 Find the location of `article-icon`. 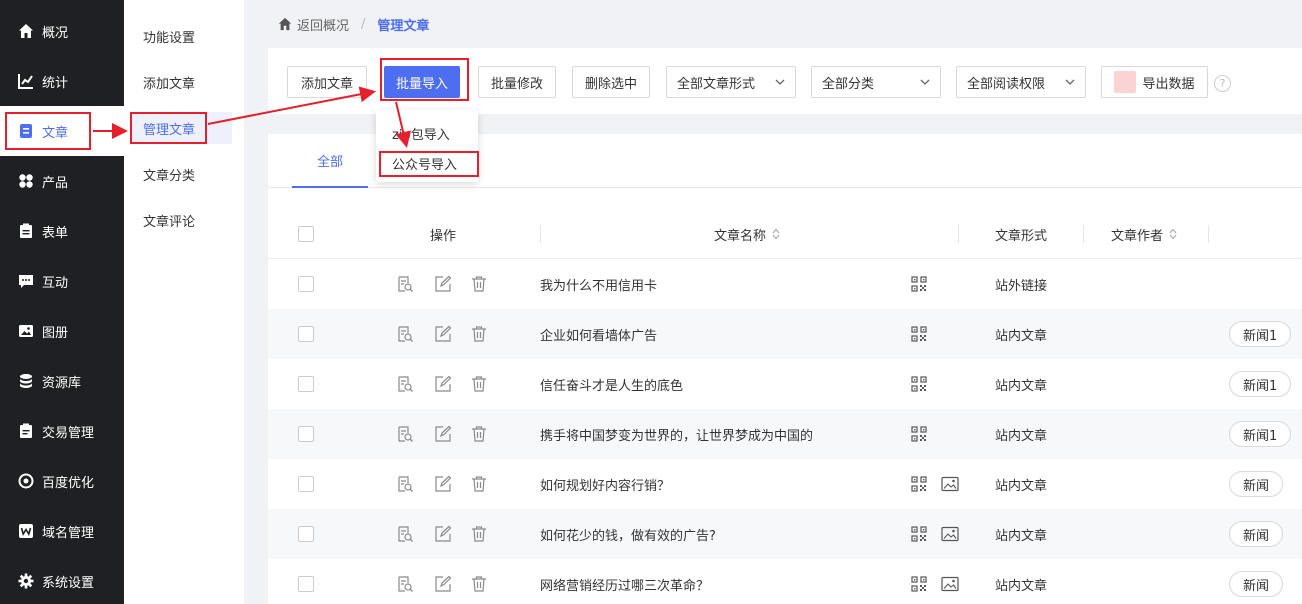

article-icon is located at coordinates (26, 131).